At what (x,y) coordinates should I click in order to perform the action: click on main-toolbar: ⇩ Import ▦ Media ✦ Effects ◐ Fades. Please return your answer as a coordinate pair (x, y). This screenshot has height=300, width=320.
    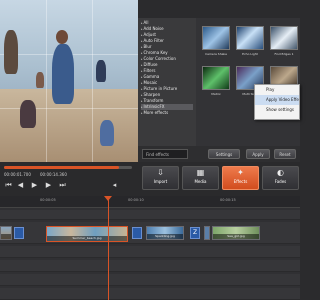
    Looking at the image, I should click on (219, 179).